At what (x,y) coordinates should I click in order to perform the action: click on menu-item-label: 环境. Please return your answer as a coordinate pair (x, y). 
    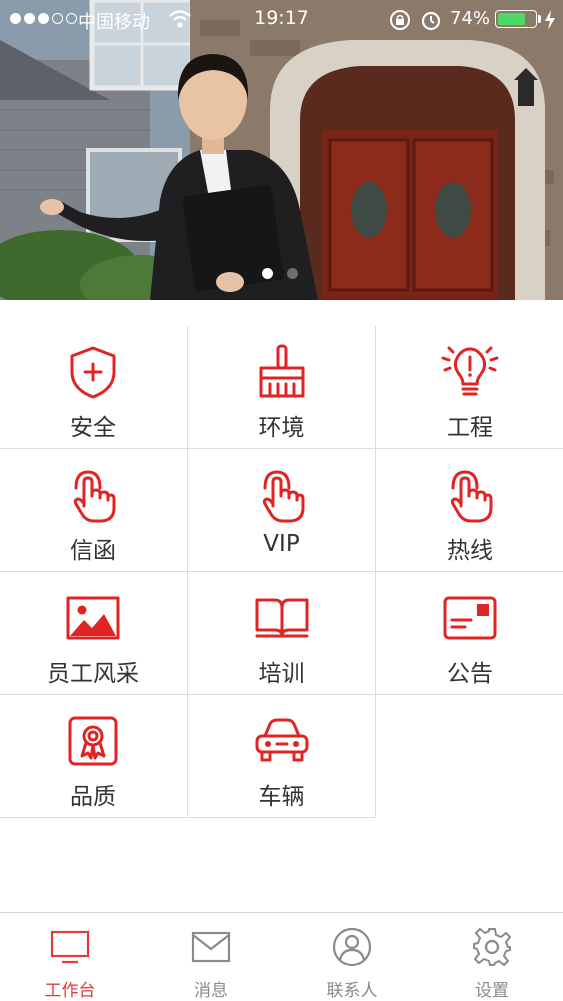
    Looking at the image, I should click on (281, 428).